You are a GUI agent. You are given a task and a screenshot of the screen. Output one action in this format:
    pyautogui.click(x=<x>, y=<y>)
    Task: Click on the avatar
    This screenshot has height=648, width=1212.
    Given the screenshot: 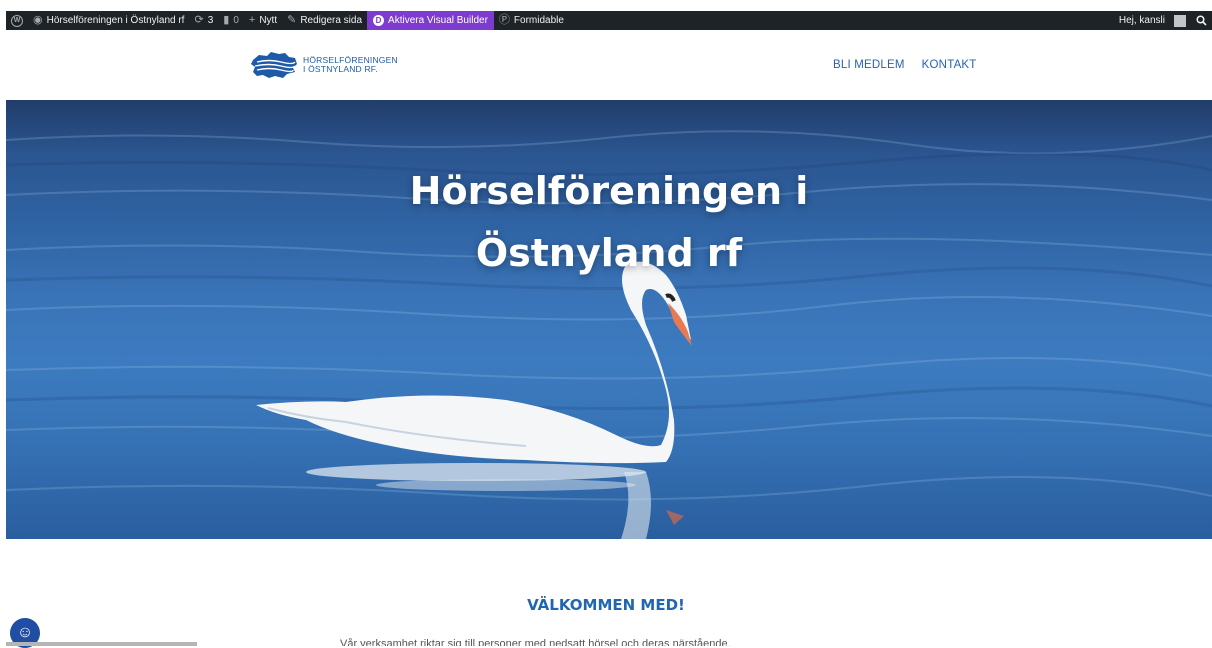 What is the action you would take?
    pyautogui.click(x=1180, y=20)
    